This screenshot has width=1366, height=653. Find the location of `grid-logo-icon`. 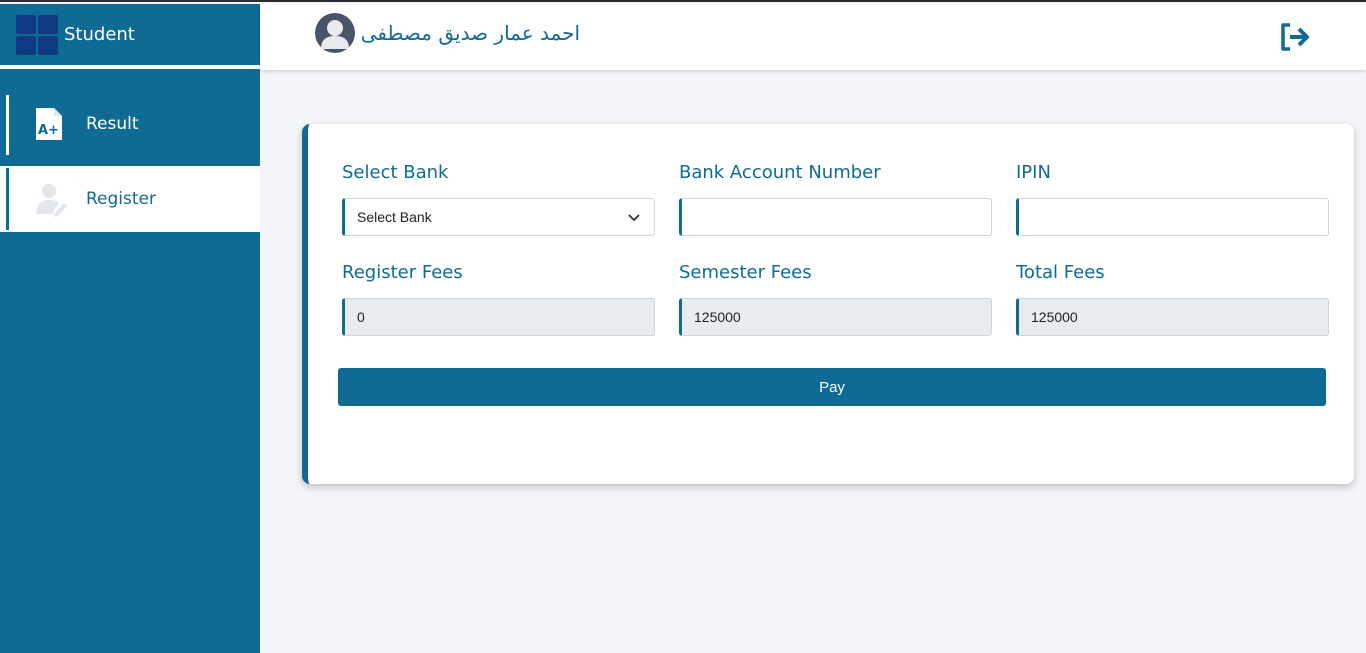

grid-logo-icon is located at coordinates (37, 34).